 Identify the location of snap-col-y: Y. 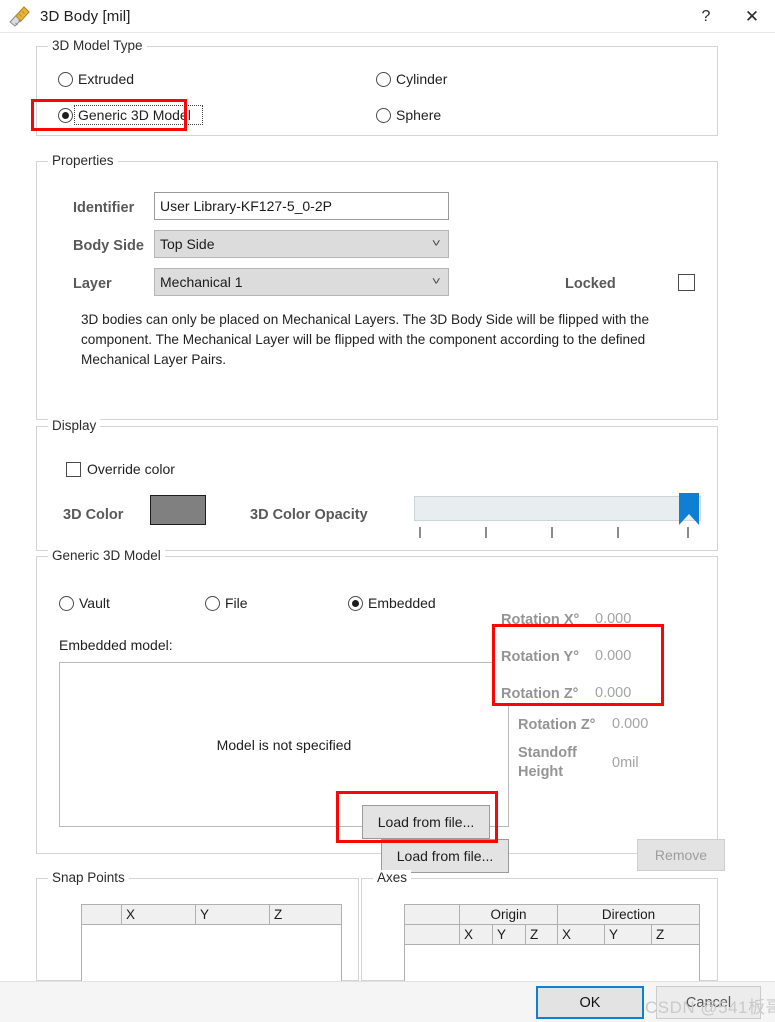
(233, 914).